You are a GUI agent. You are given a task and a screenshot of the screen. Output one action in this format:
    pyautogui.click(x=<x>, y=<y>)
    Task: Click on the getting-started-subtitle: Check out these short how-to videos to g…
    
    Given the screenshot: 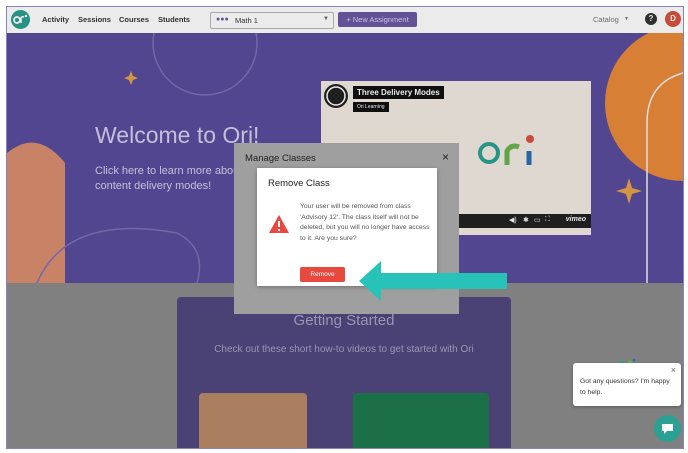 What is the action you would take?
    pyautogui.click(x=344, y=349)
    